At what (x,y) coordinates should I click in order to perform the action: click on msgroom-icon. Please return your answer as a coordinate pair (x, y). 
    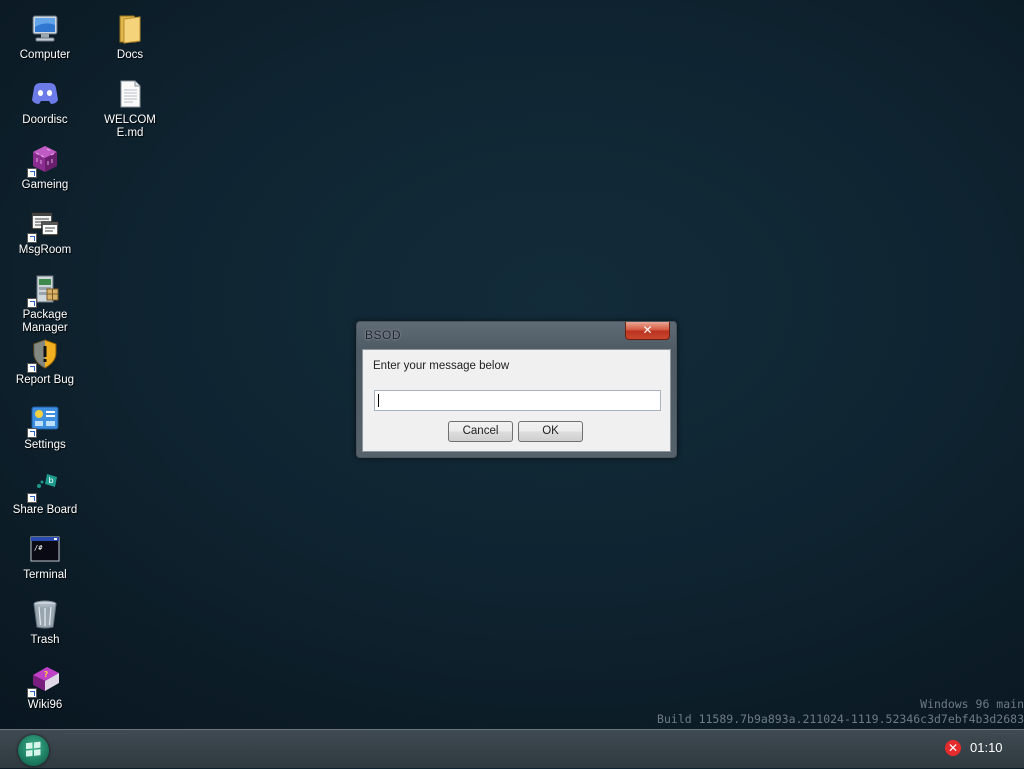
    Looking at the image, I should click on (44, 225).